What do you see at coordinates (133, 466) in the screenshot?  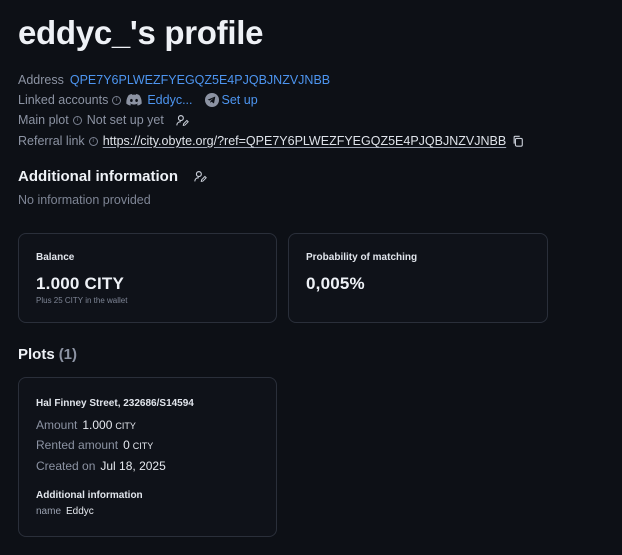 I see `plot-created-value: Jul 18, 2025` at bounding box center [133, 466].